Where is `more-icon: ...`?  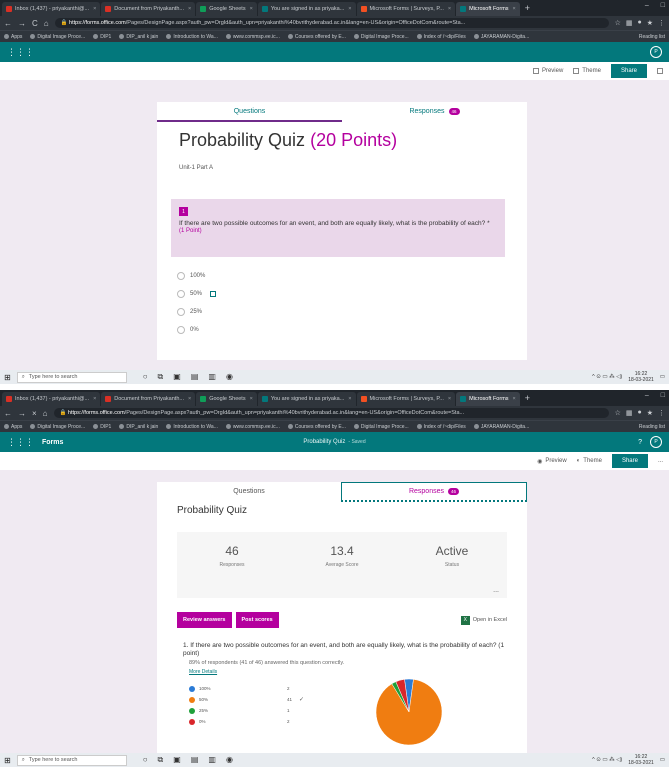
more-icon: ... is located at coordinates (496, 590).